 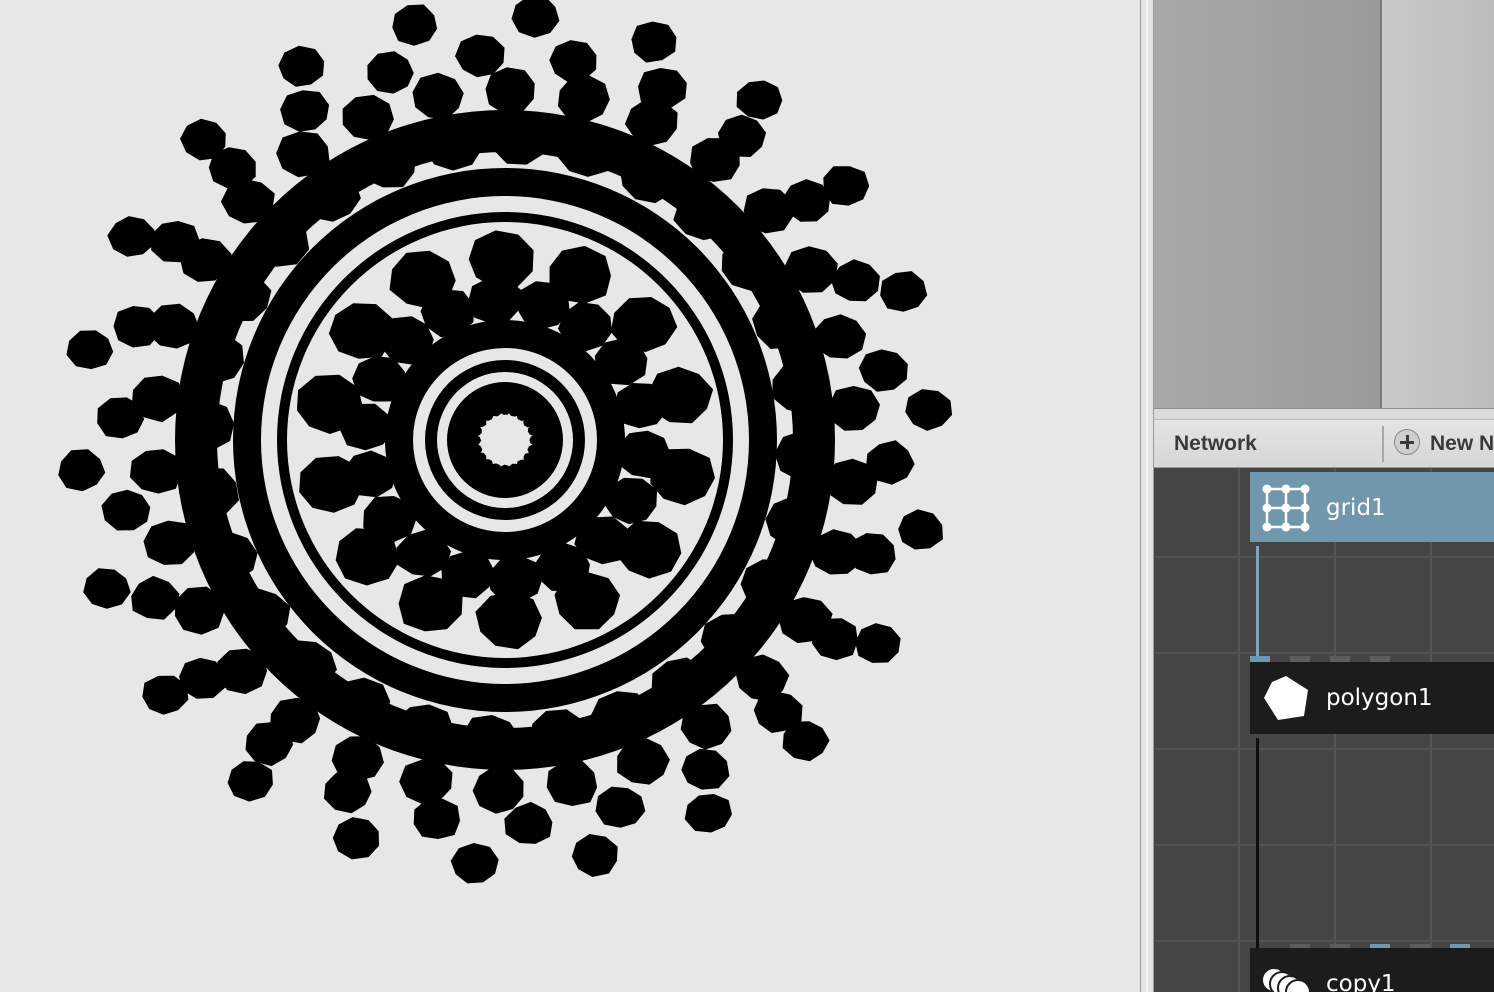 What do you see at coordinates (1147, 496) in the screenshot?
I see `pane-splitter` at bounding box center [1147, 496].